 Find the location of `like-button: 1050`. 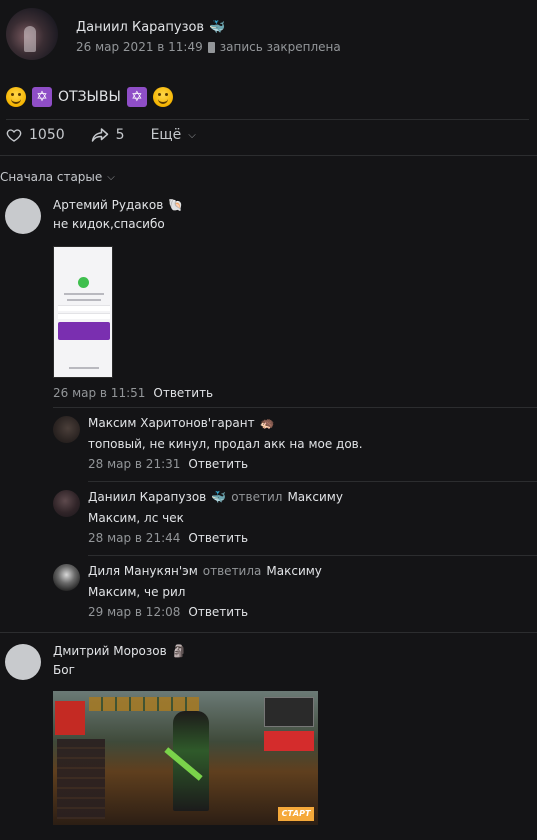

like-button: 1050 is located at coordinates (35, 135).